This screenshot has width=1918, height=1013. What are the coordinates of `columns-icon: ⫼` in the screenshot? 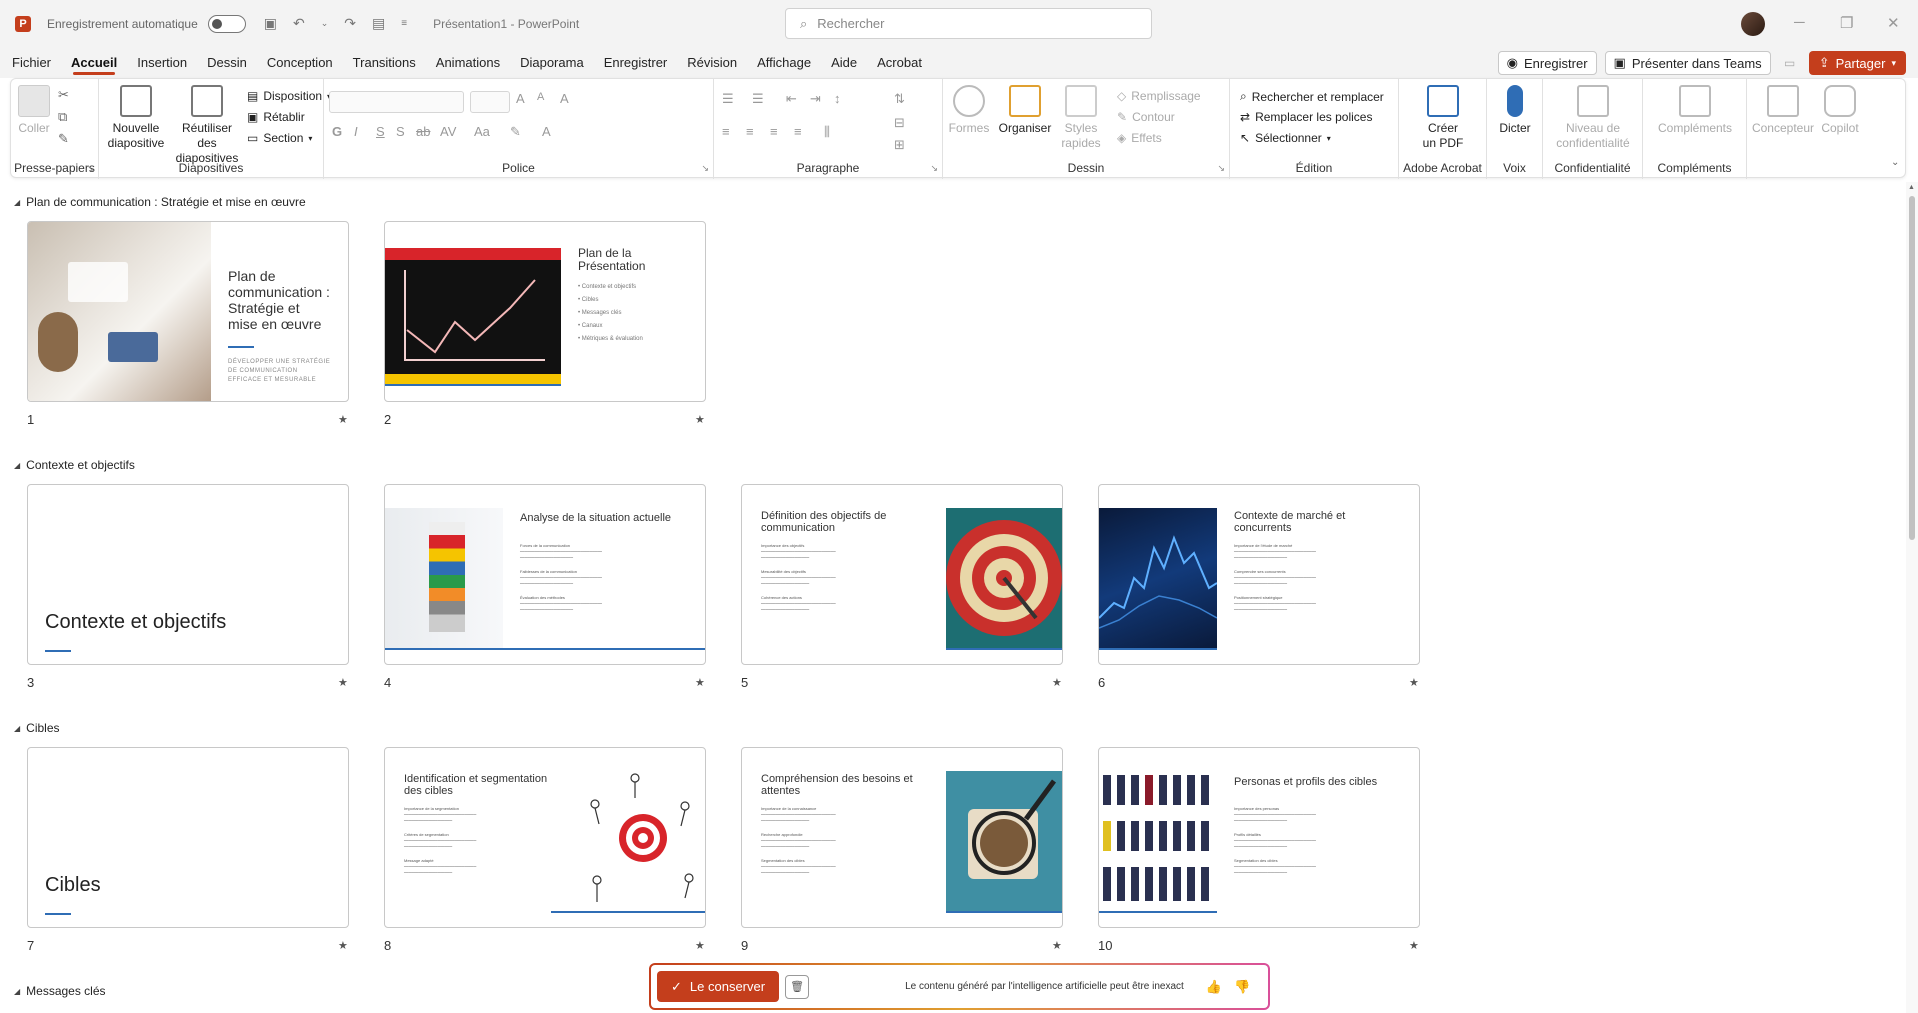 It's located at (827, 132).